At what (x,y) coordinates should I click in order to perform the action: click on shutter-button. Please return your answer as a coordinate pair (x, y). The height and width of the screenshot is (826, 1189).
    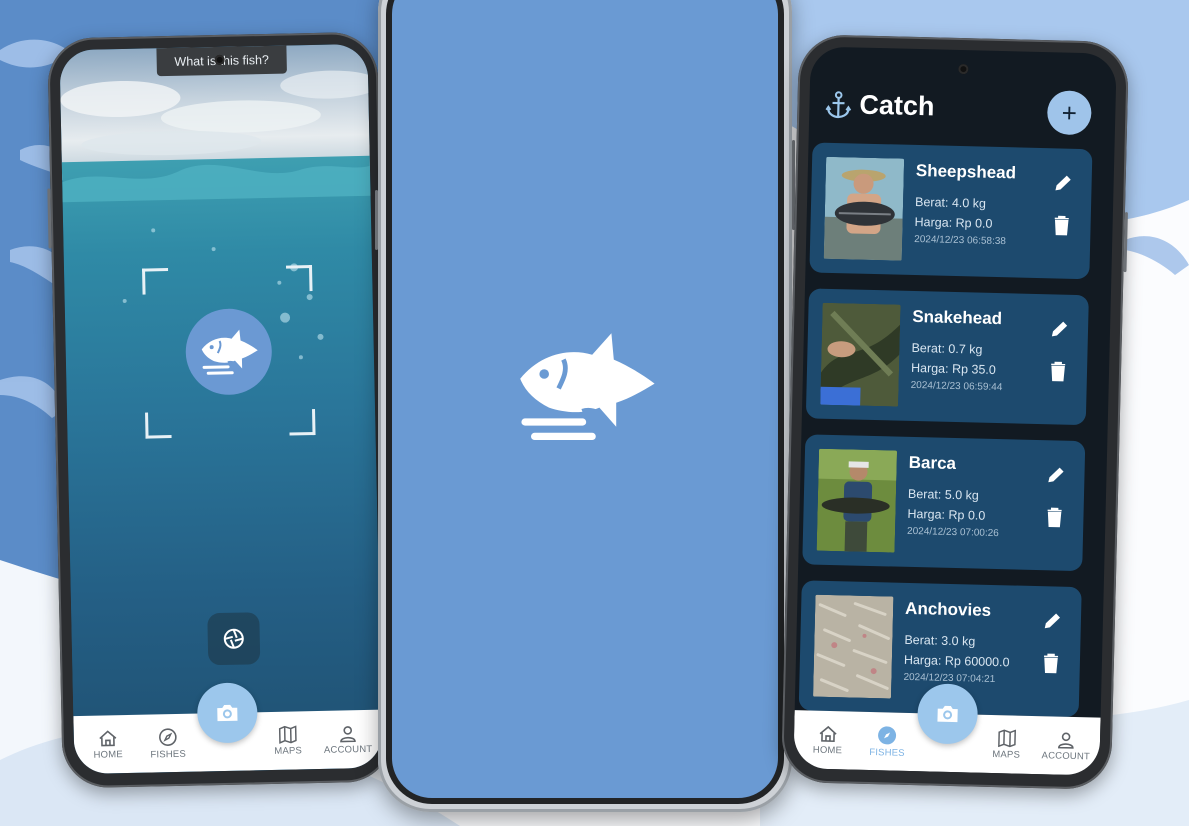
    Looking at the image, I should click on (234, 639).